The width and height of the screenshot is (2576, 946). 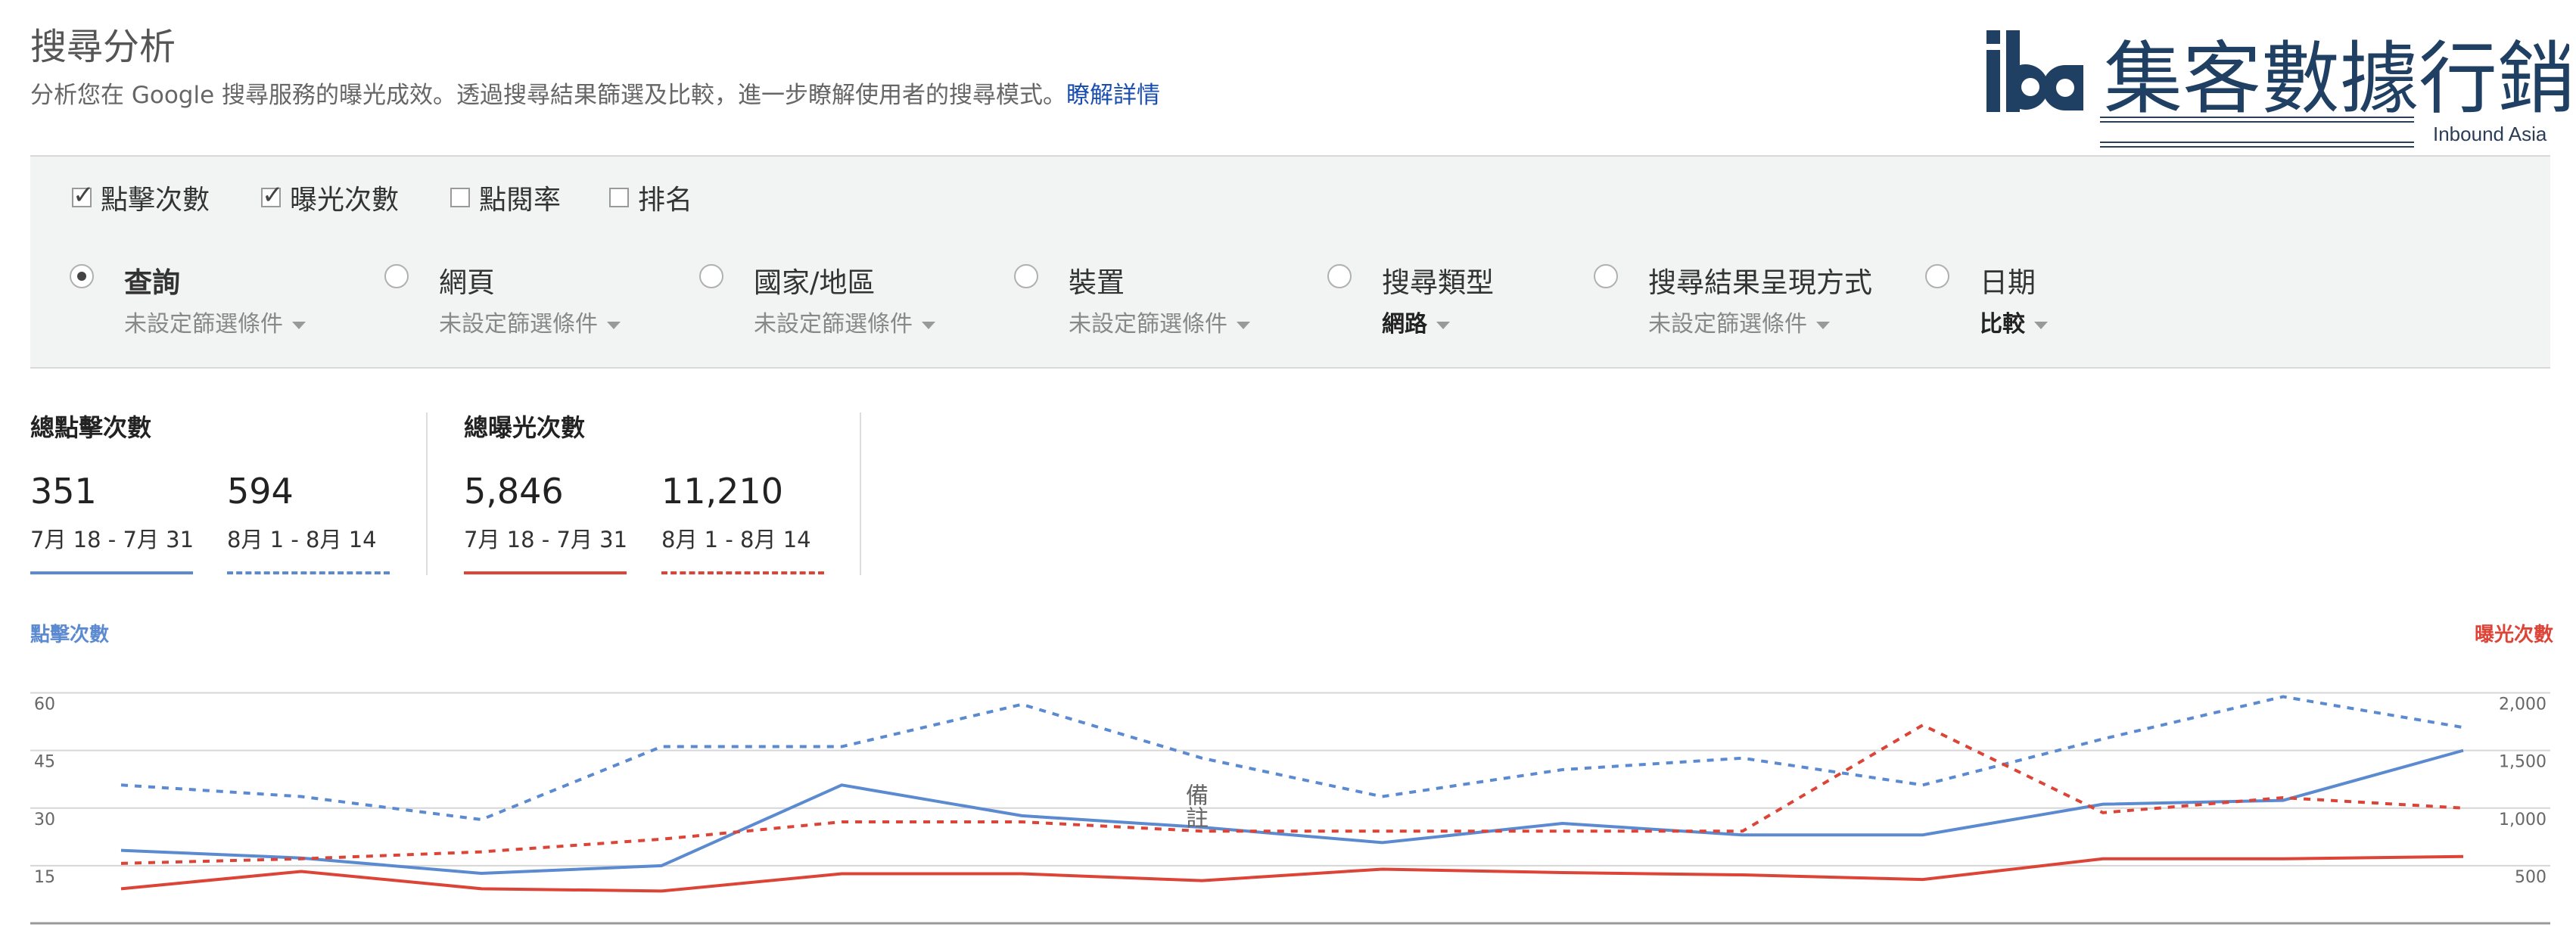 I want to click on right-axis-tick-label: 2,000, so click(x=2523, y=705).